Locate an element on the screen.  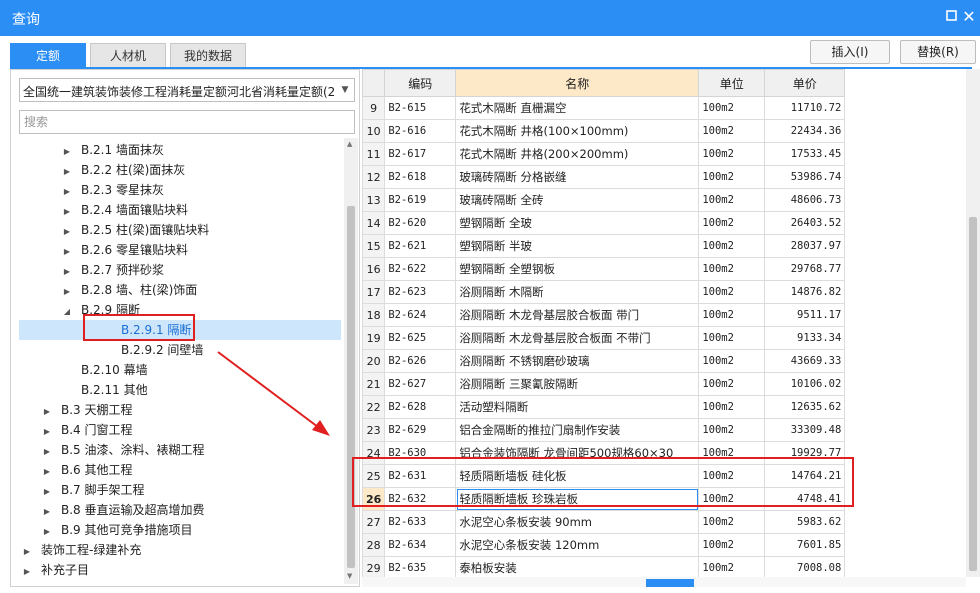
arrow-annotation is located at coordinates (273, 393).